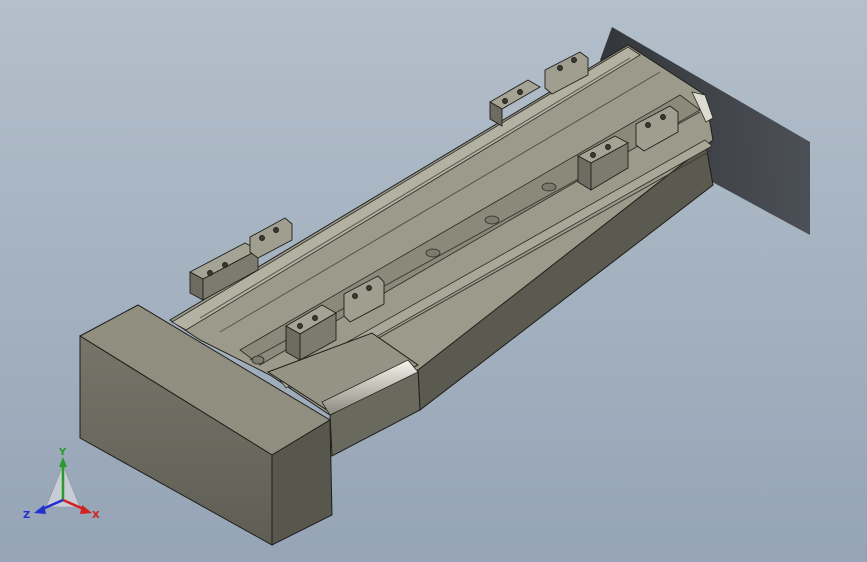 This screenshot has height=562, width=867. I want to click on z-axis-arrow, so click(40, 509).